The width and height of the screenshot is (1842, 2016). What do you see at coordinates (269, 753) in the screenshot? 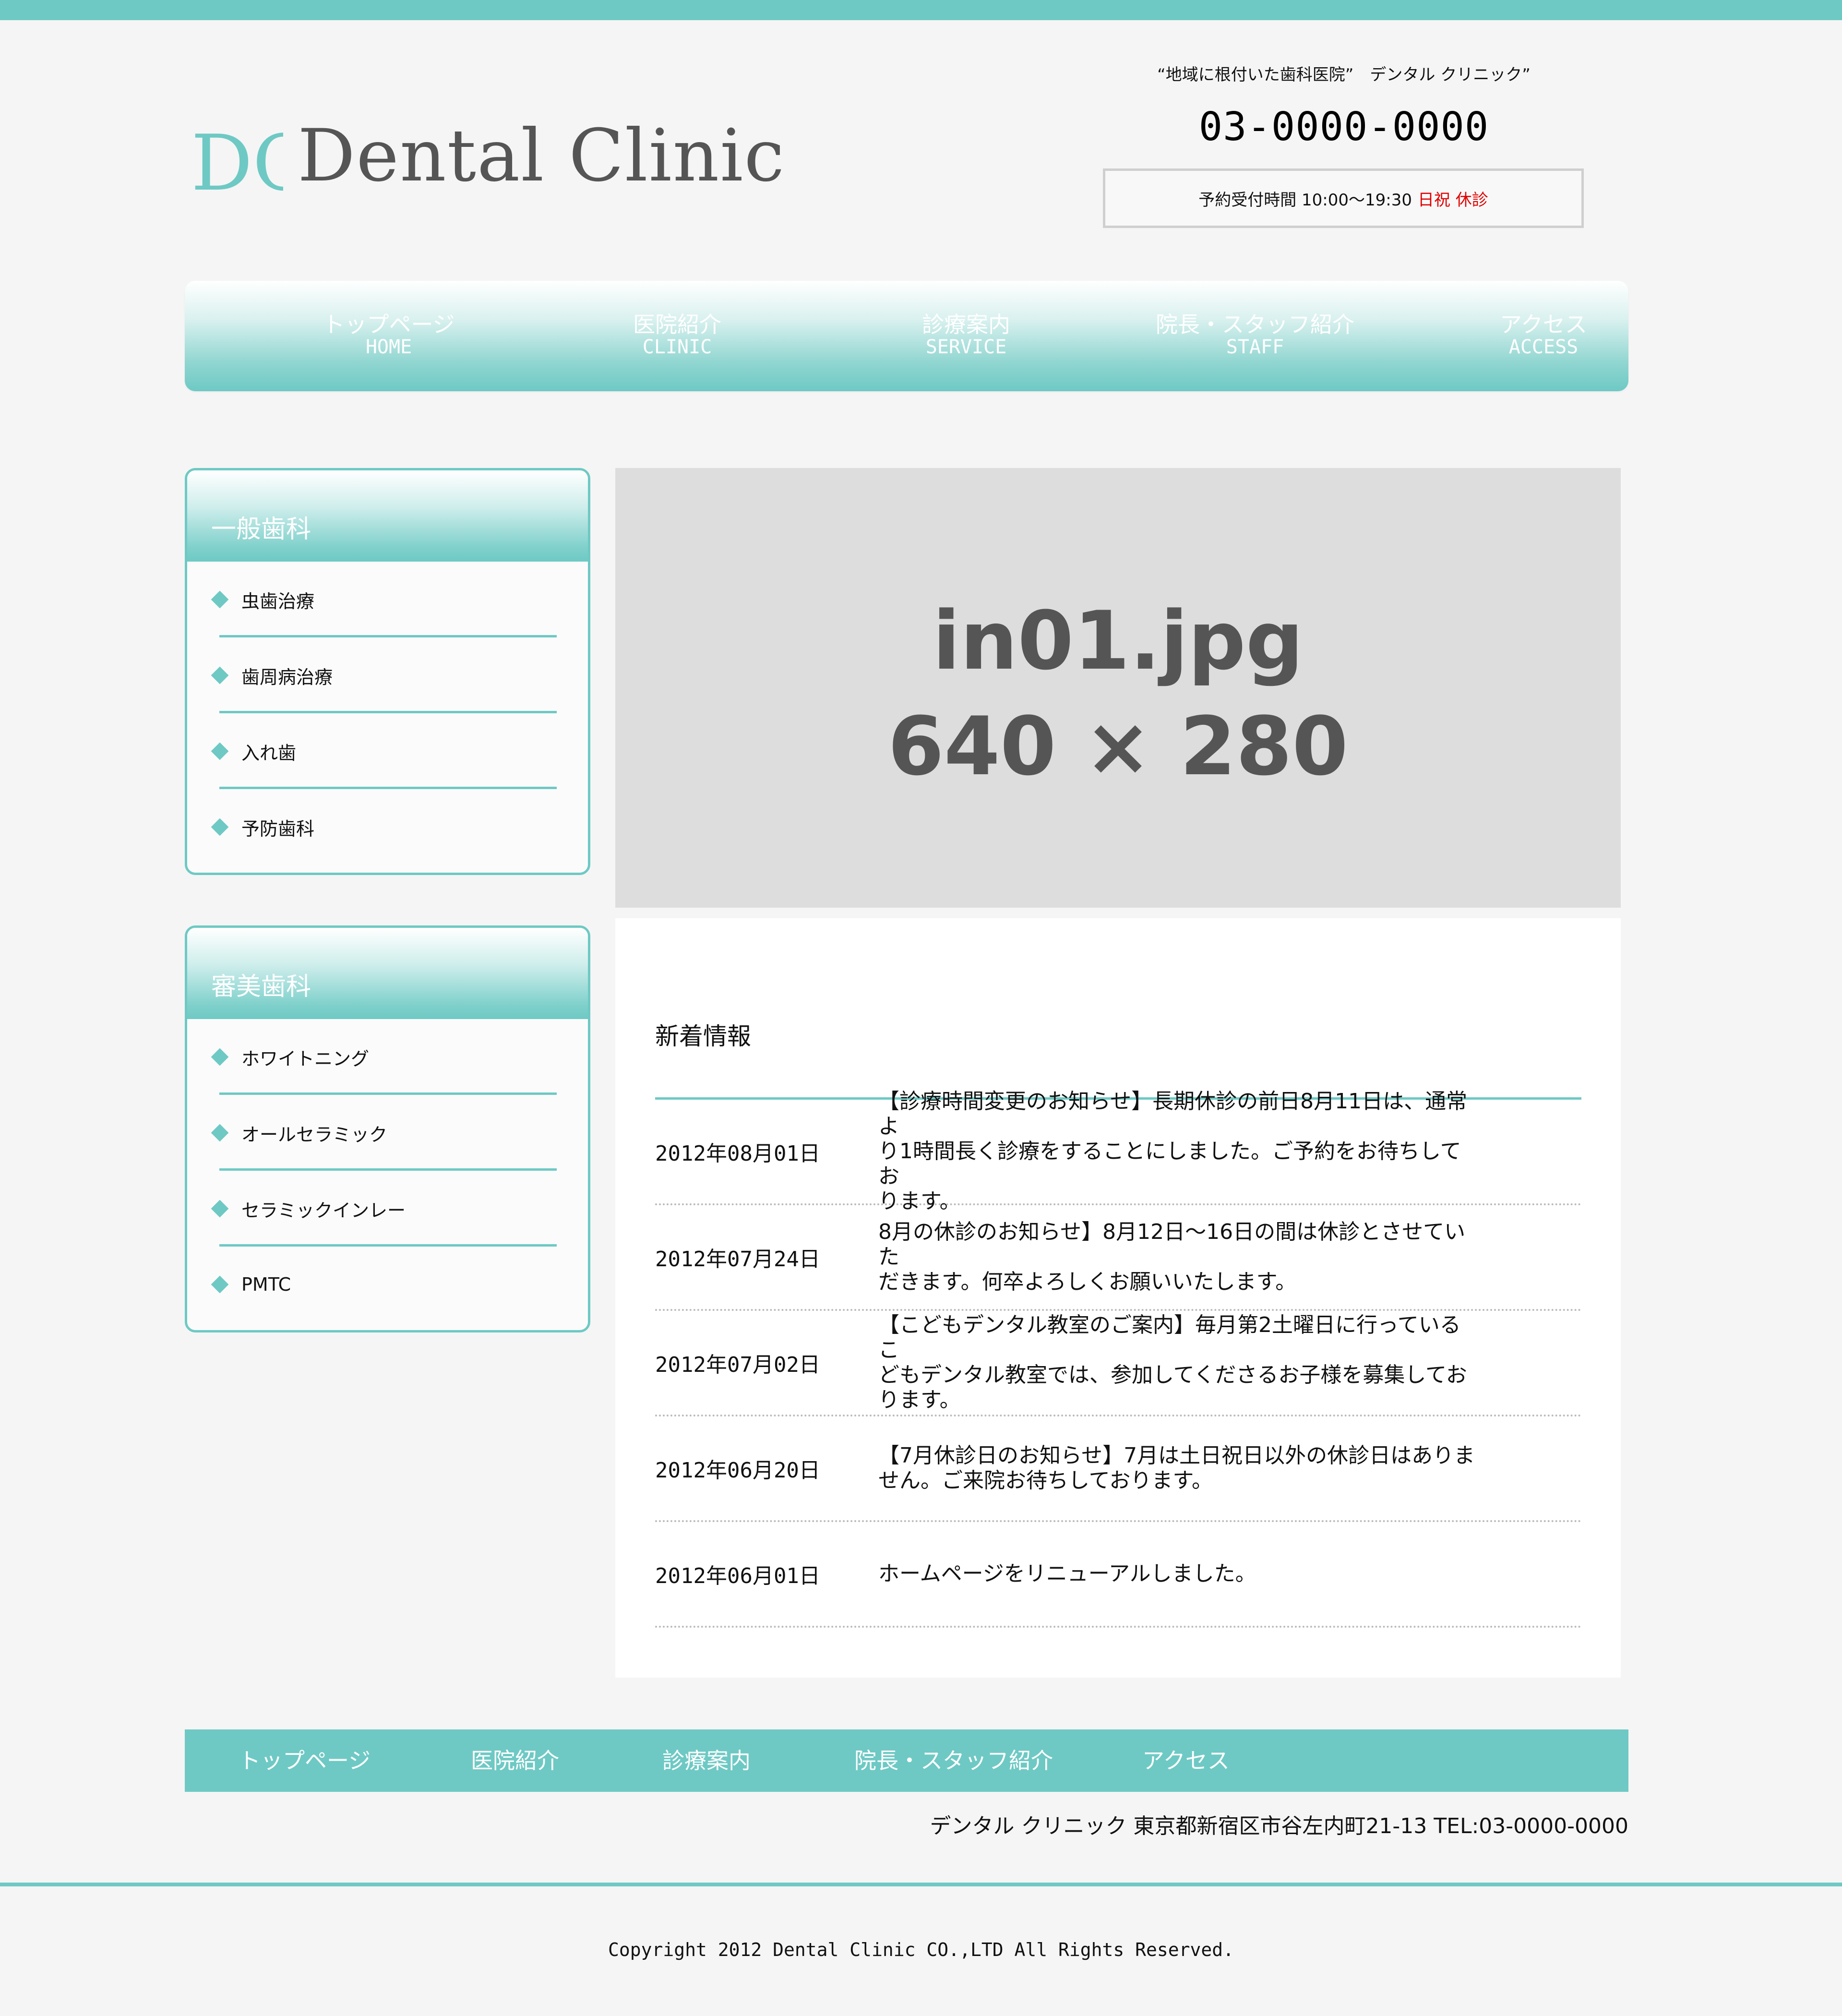
I see `sidebar-item-label: 入れ歯` at bounding box center [269, 753].